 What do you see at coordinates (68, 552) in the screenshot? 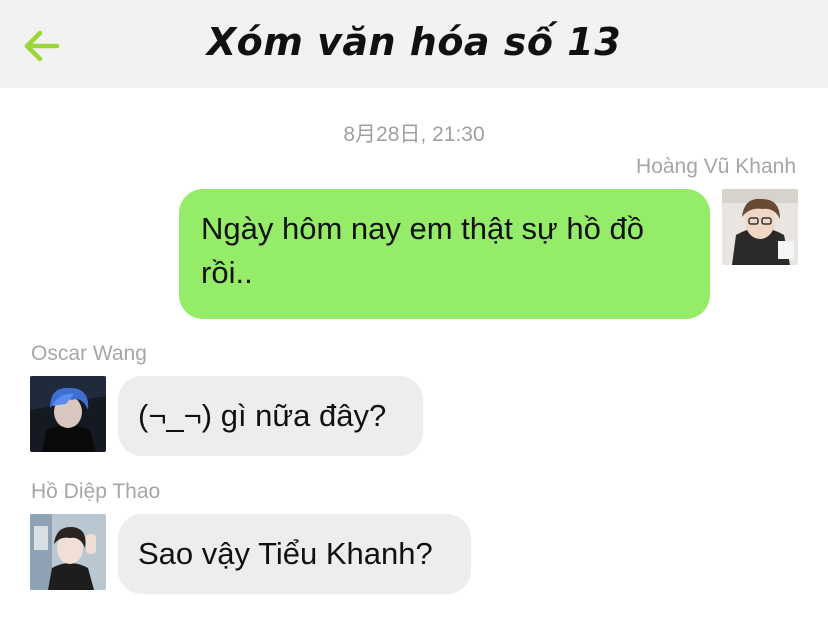
I see `avatar-ho-diep-thao` at bounding box center [68, 552].